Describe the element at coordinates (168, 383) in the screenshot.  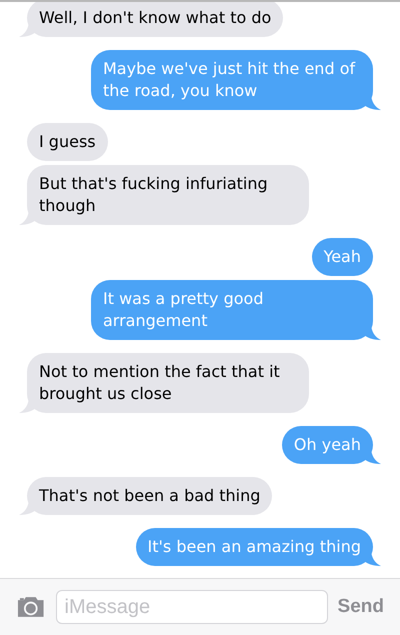
I see `message-bubble: Not to mention the fact that it brought us close` at that location.